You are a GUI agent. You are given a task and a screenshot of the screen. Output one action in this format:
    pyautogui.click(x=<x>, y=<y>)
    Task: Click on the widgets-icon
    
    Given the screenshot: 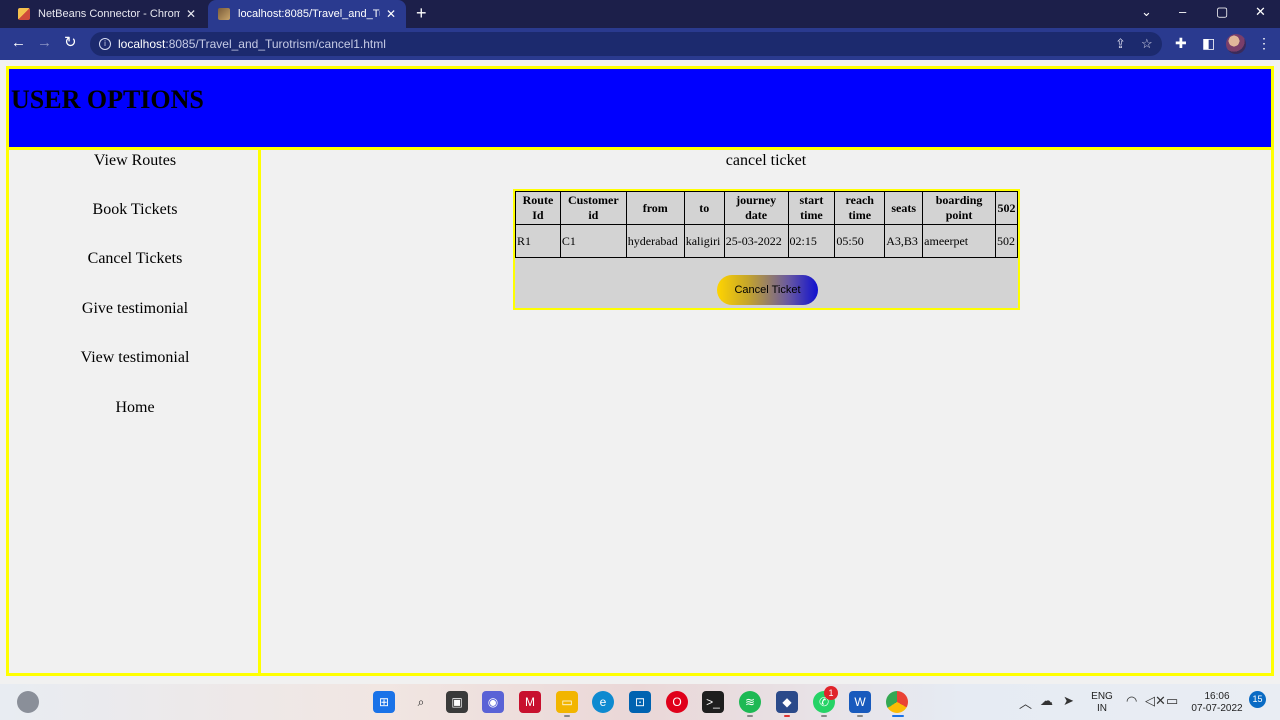 What is the action you would take?
    pyautogui.click(x=28, y=702)
    